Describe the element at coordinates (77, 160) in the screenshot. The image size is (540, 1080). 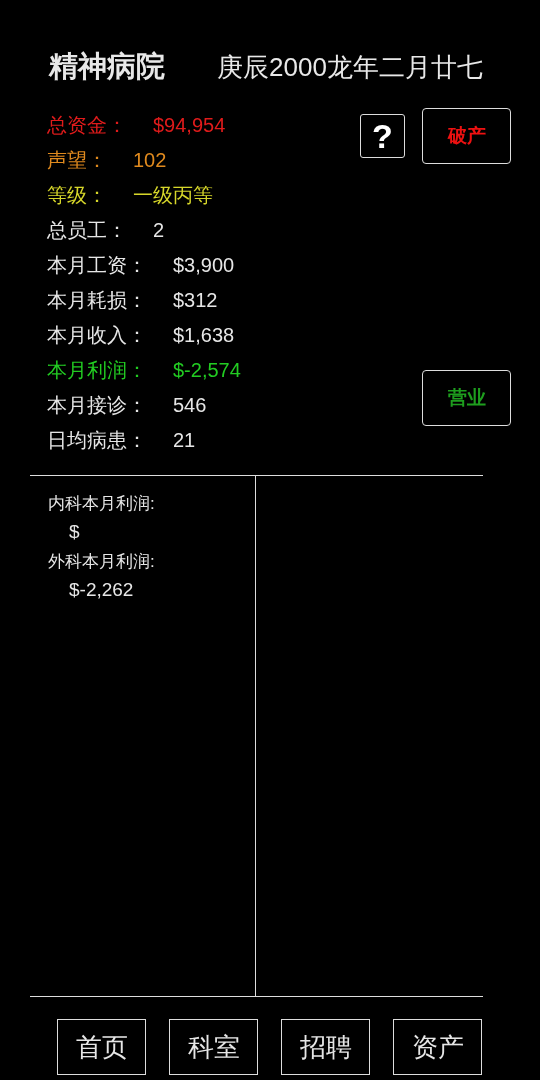
I see `stat-label: 声望：` at that location.